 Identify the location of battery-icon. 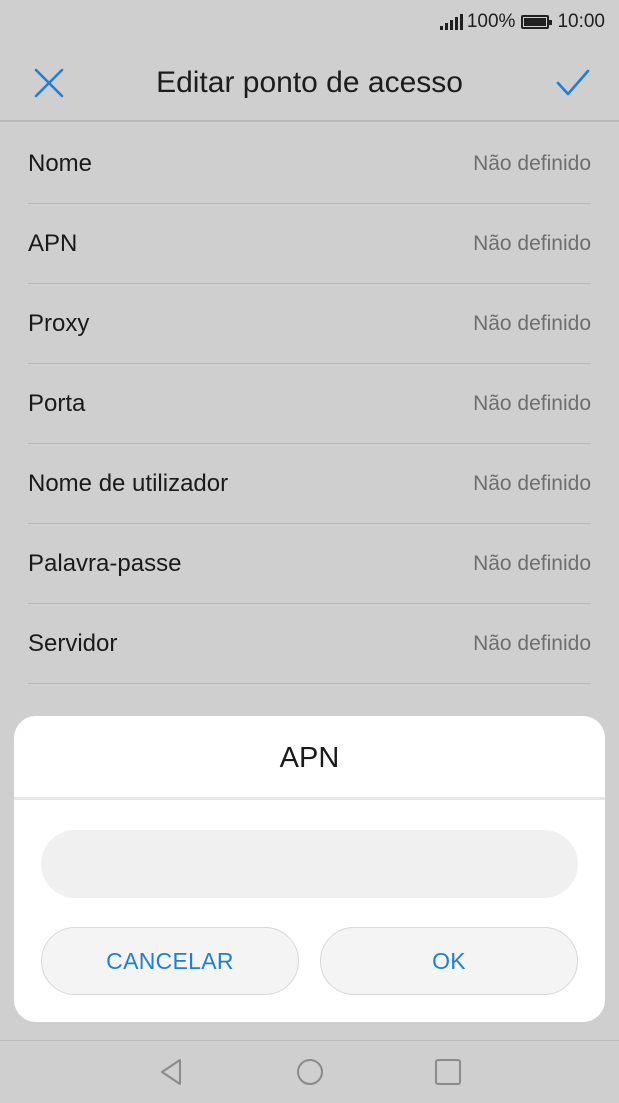
(537, 22).